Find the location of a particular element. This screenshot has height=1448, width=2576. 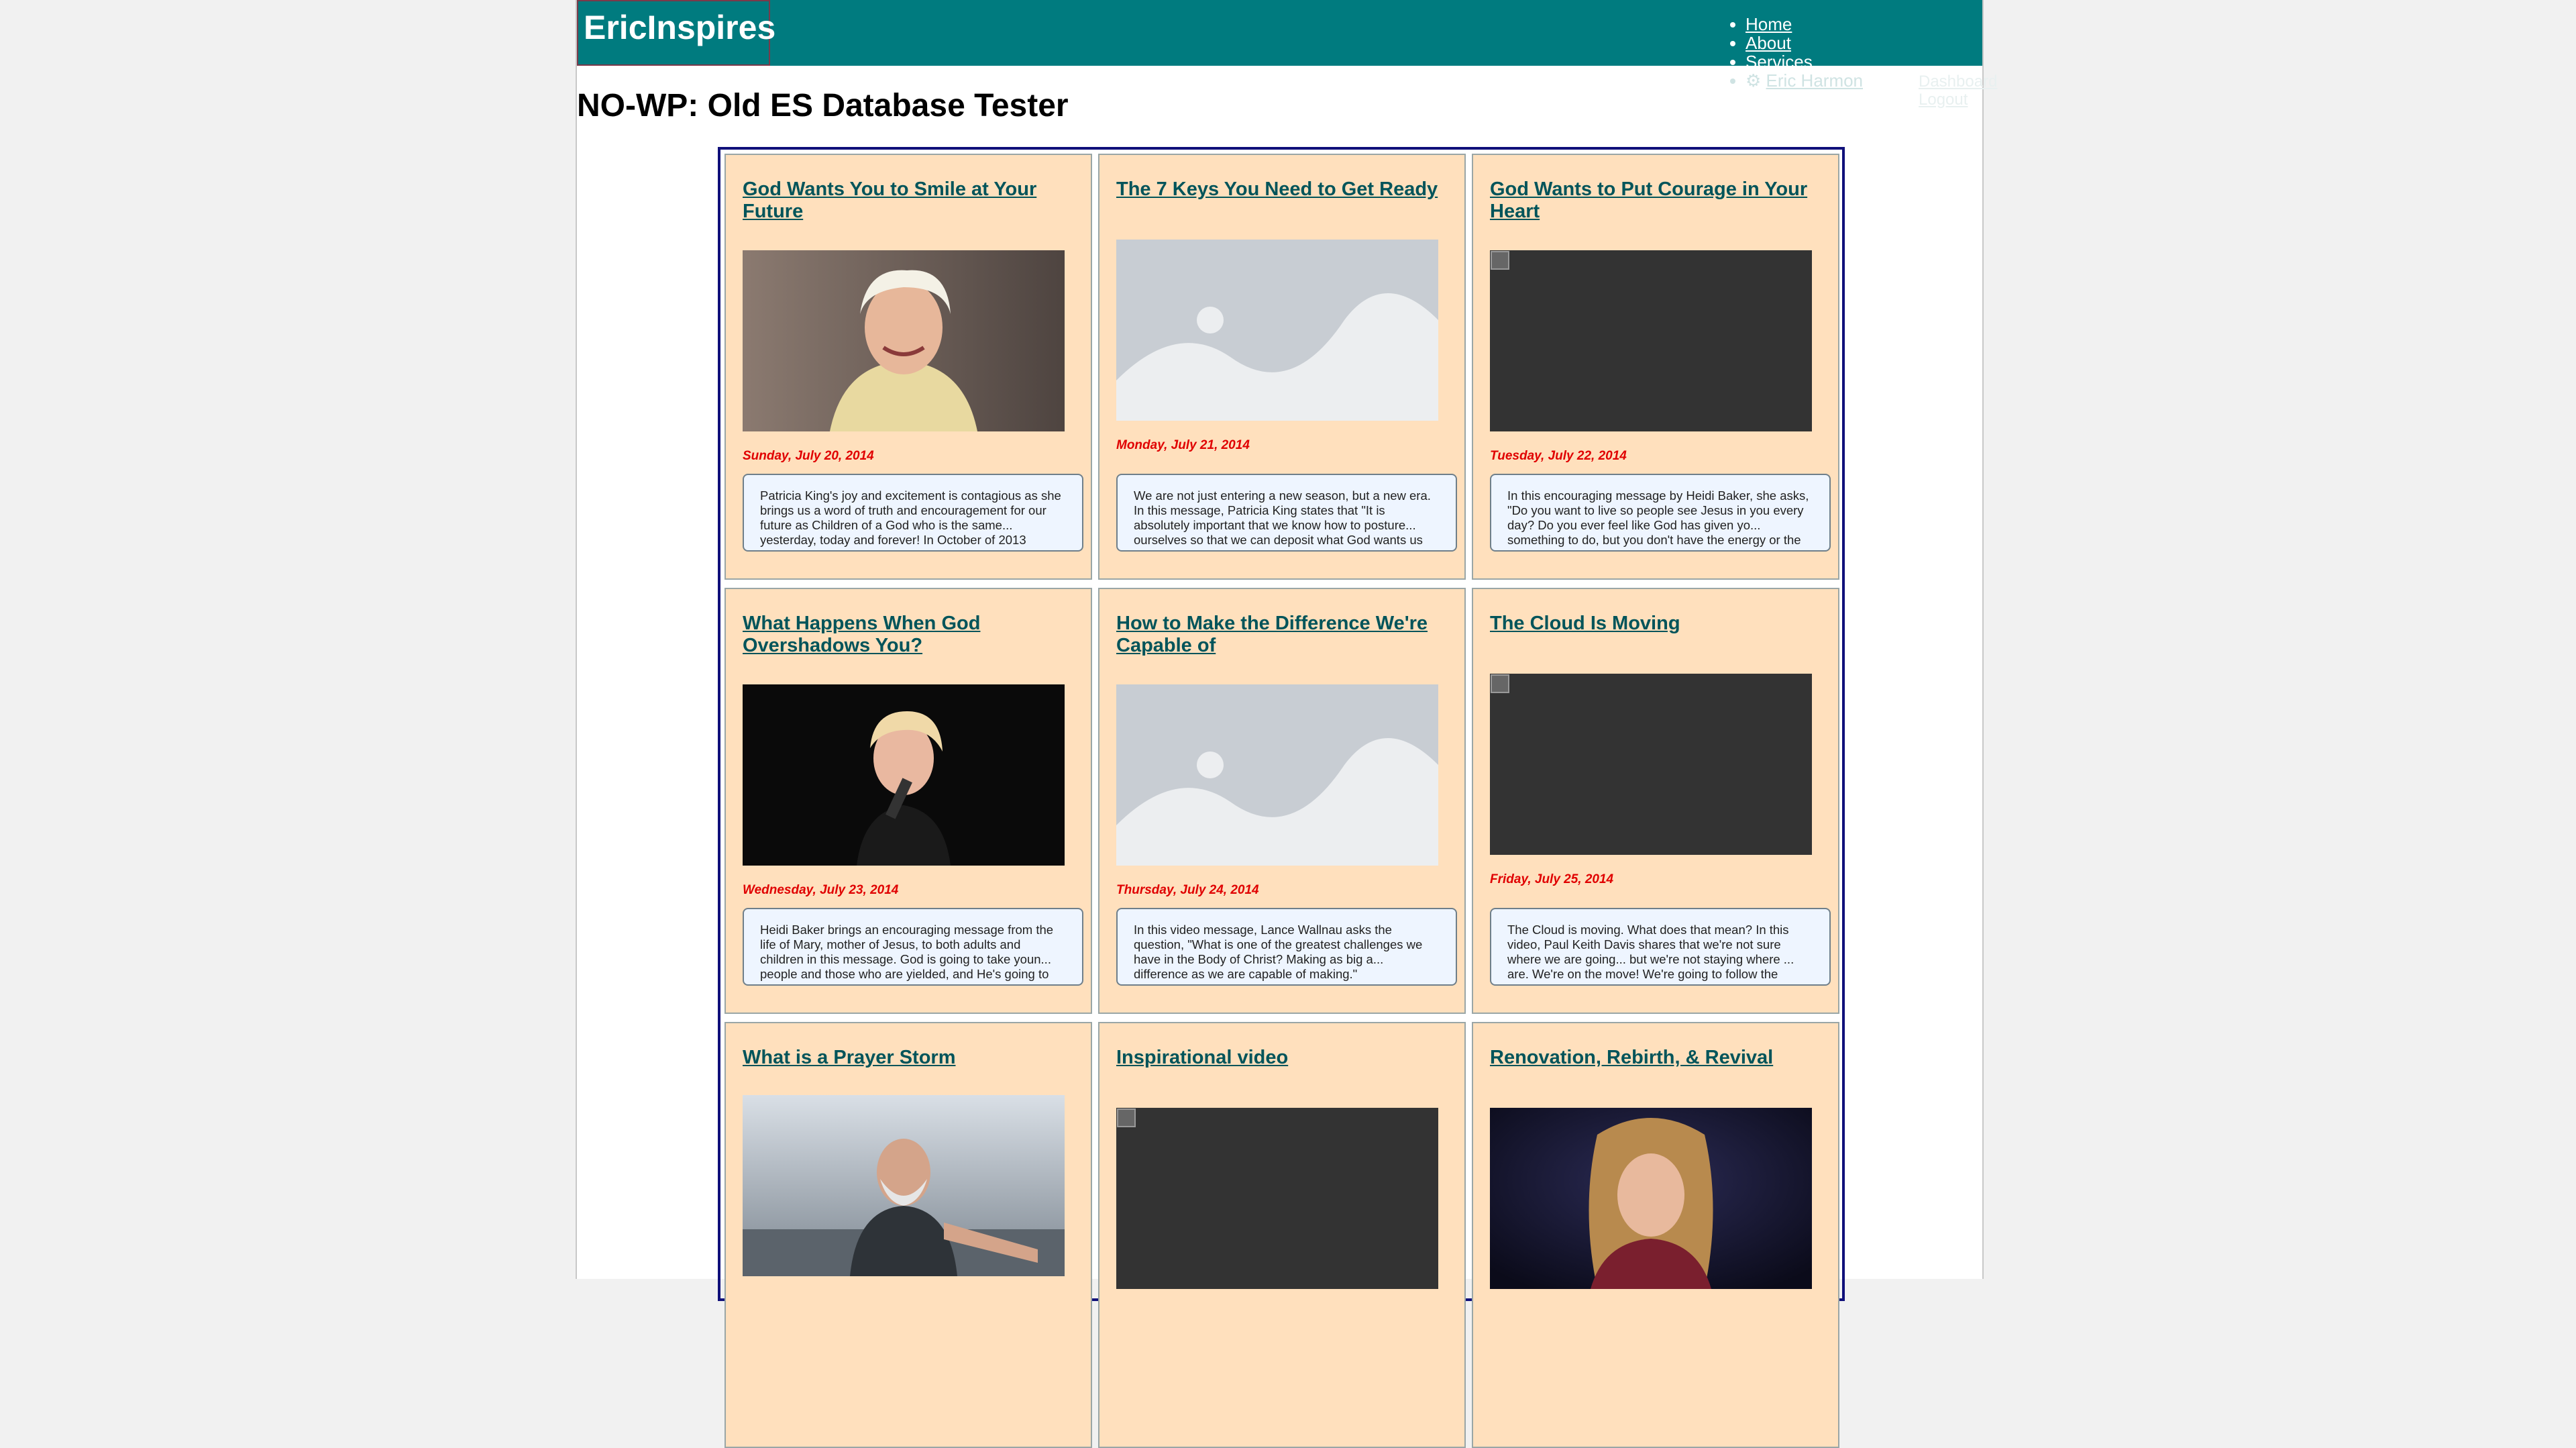

main-nav: Home About Services ⚙ Eric Harmon is located at coordinates (1797, 52).